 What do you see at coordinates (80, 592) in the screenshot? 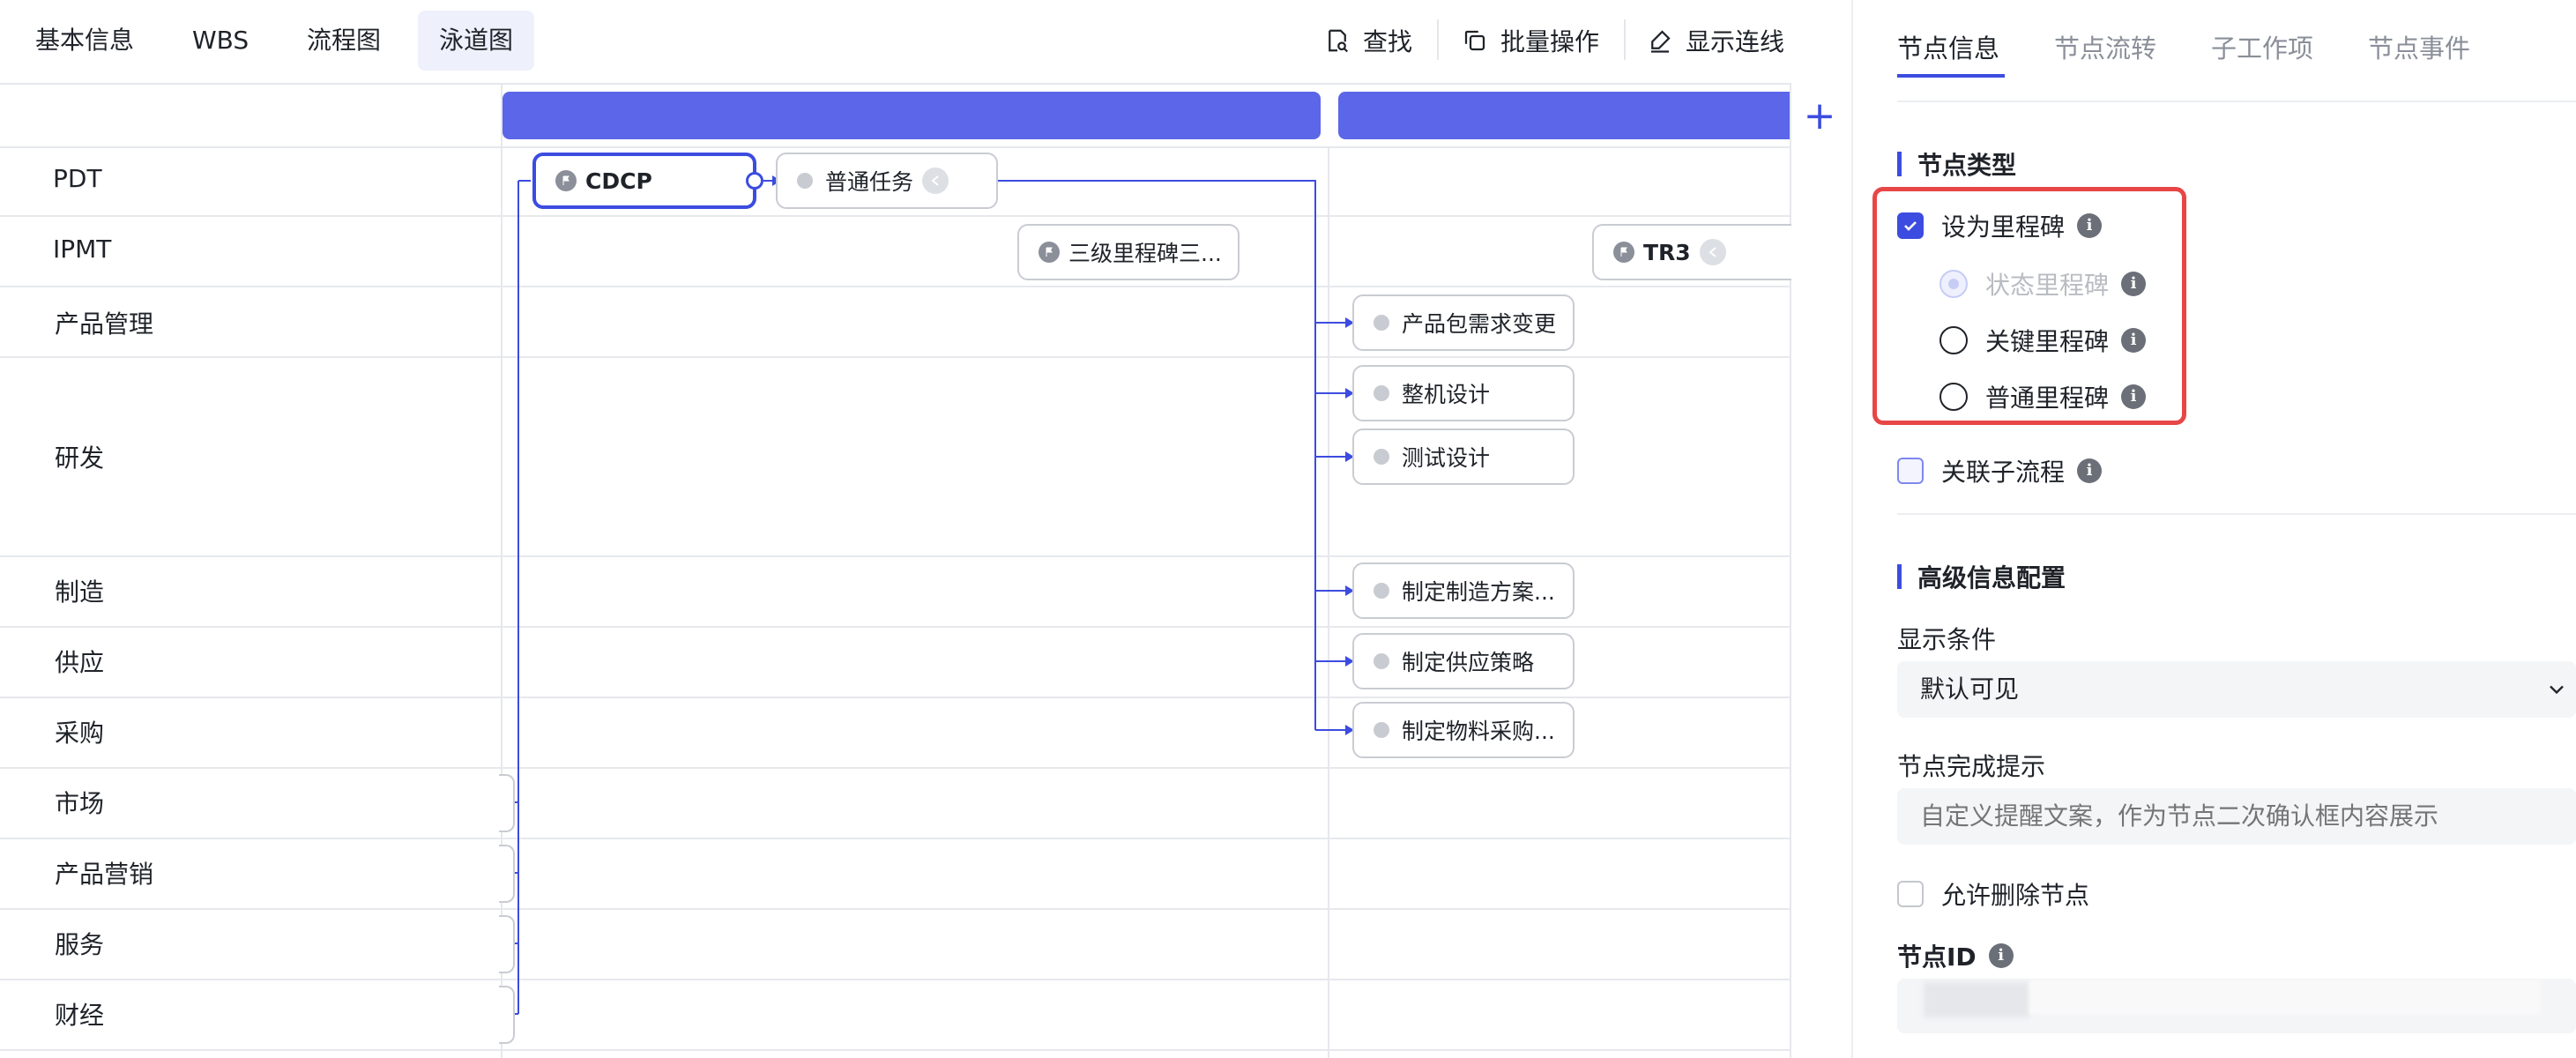
I see `lane-label: 制造` at bounding box center [80, 592].